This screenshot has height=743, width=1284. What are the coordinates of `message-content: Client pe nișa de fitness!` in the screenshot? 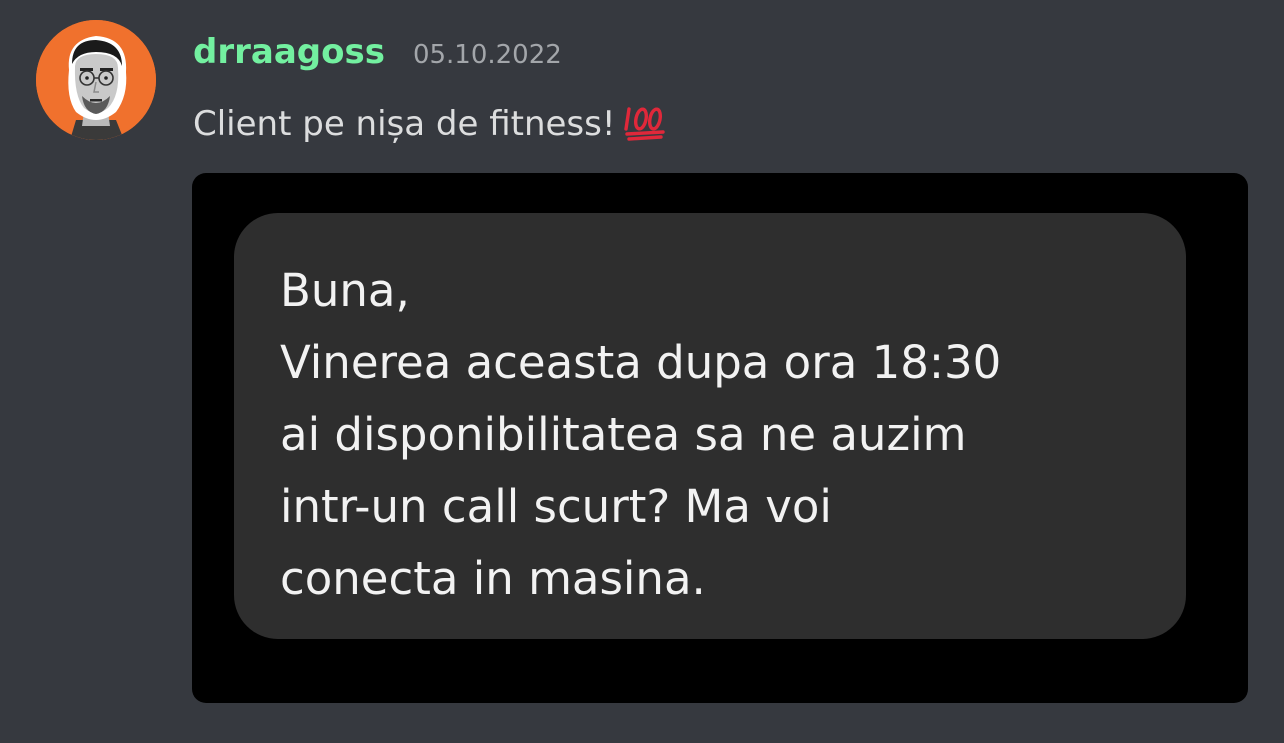 It's located at (430, 124).